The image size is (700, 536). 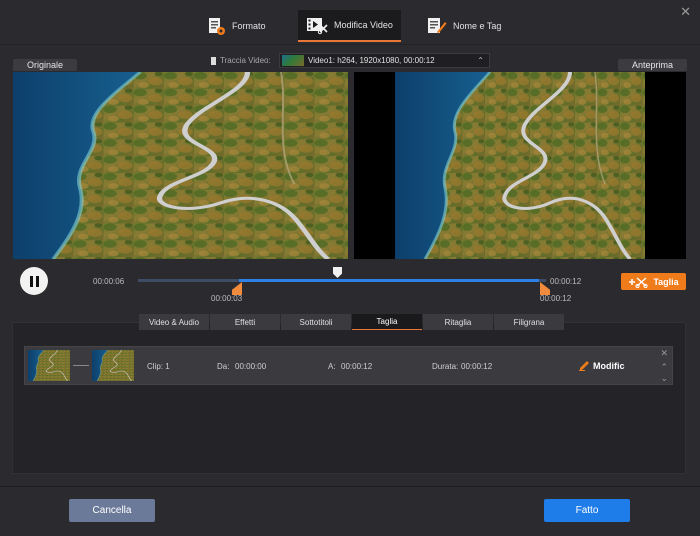 I want to click on tab-taglia: Taglia, so click(x=387, y=322).